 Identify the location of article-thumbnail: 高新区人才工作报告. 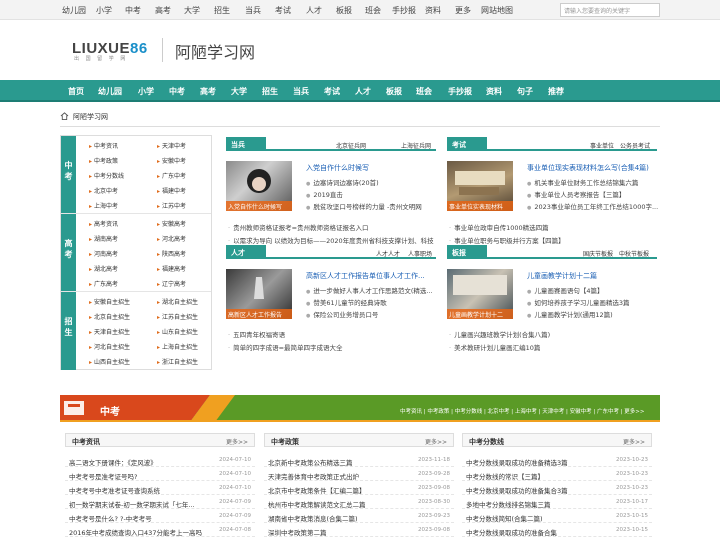
(259, 294).